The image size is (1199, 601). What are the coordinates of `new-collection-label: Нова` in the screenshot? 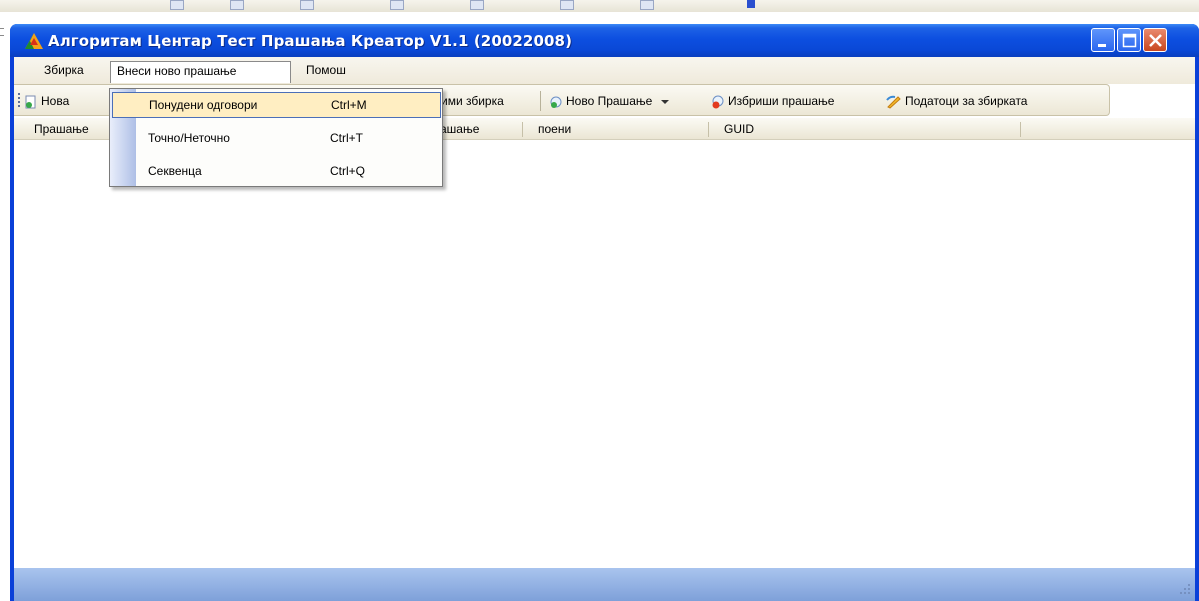 It's located at (55, 101).